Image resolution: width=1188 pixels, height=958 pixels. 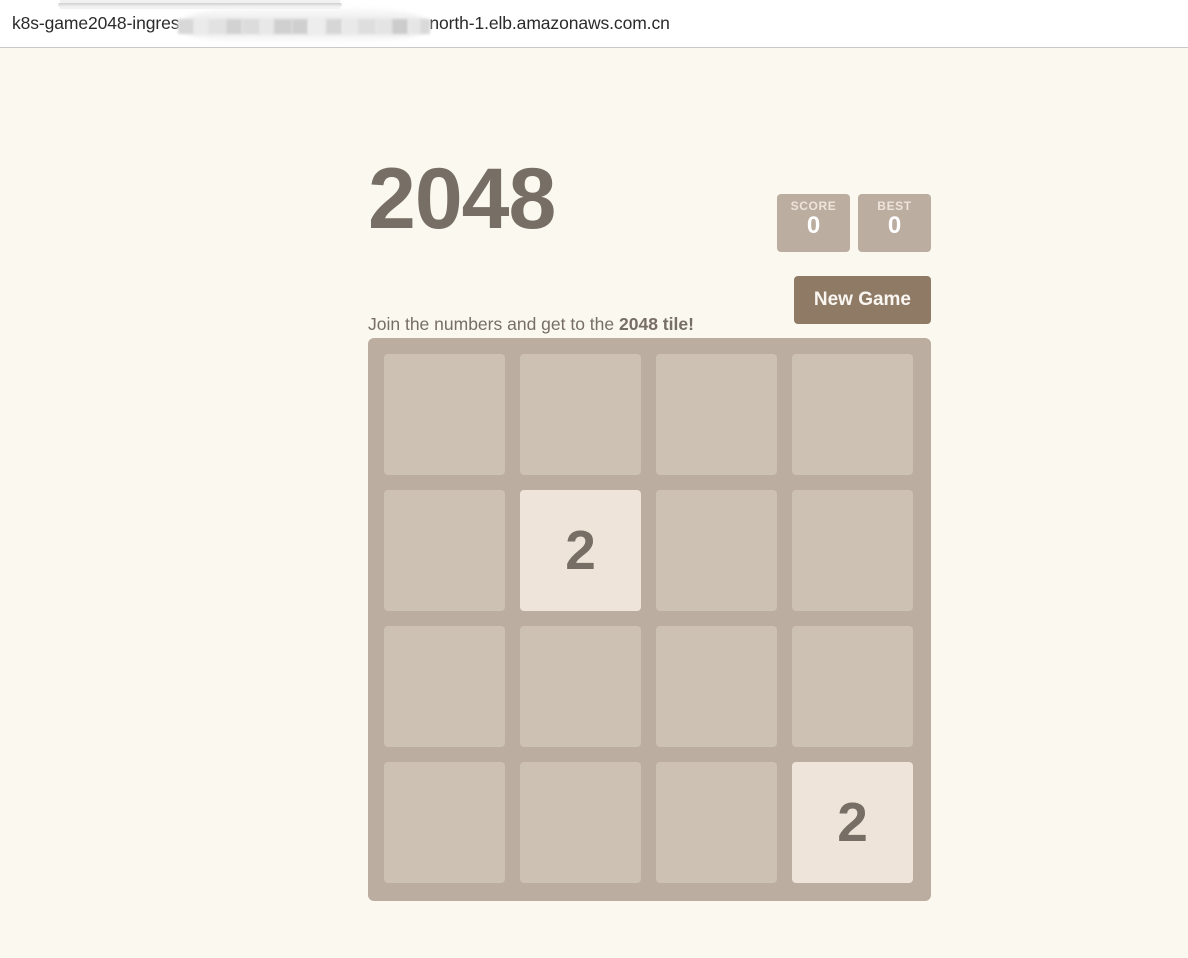 I want to click on game-intro-prefix: Join the numbers and get to the, so click(x=493, y=323).